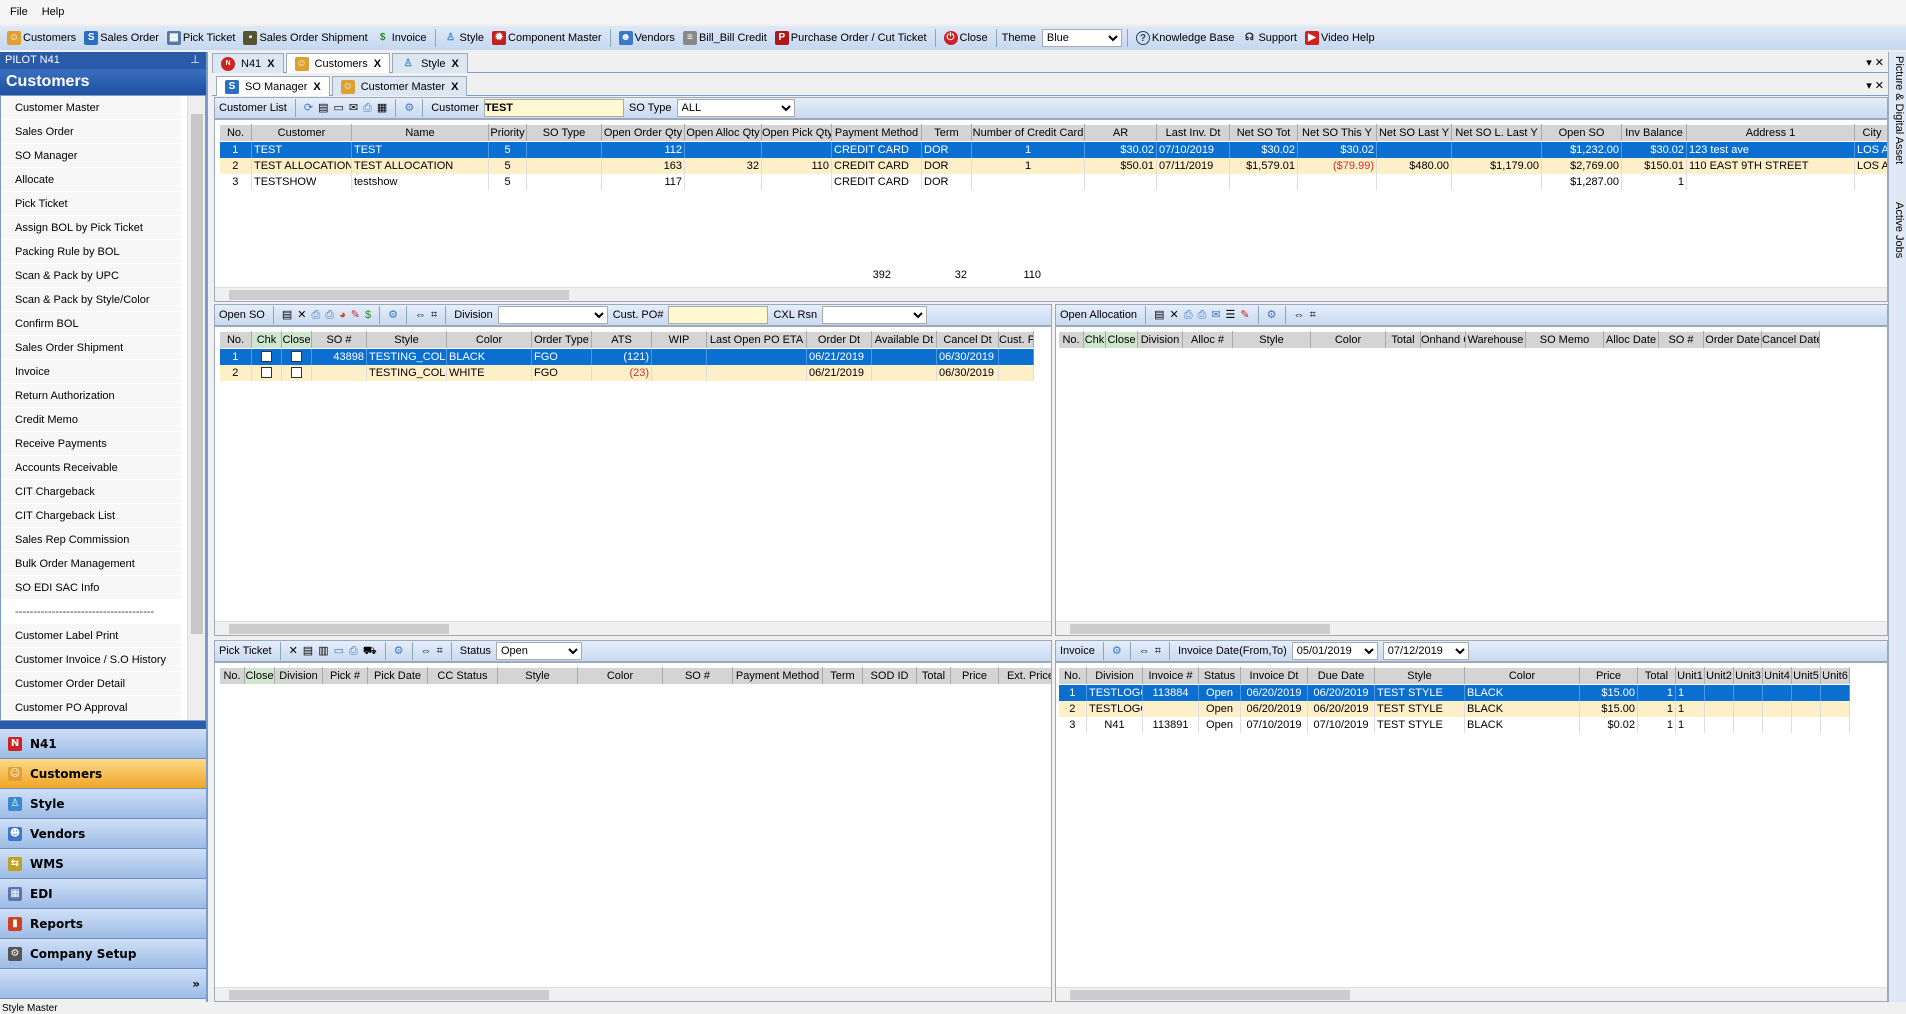  I want to click on column-header: Priority, so click(507, 133).